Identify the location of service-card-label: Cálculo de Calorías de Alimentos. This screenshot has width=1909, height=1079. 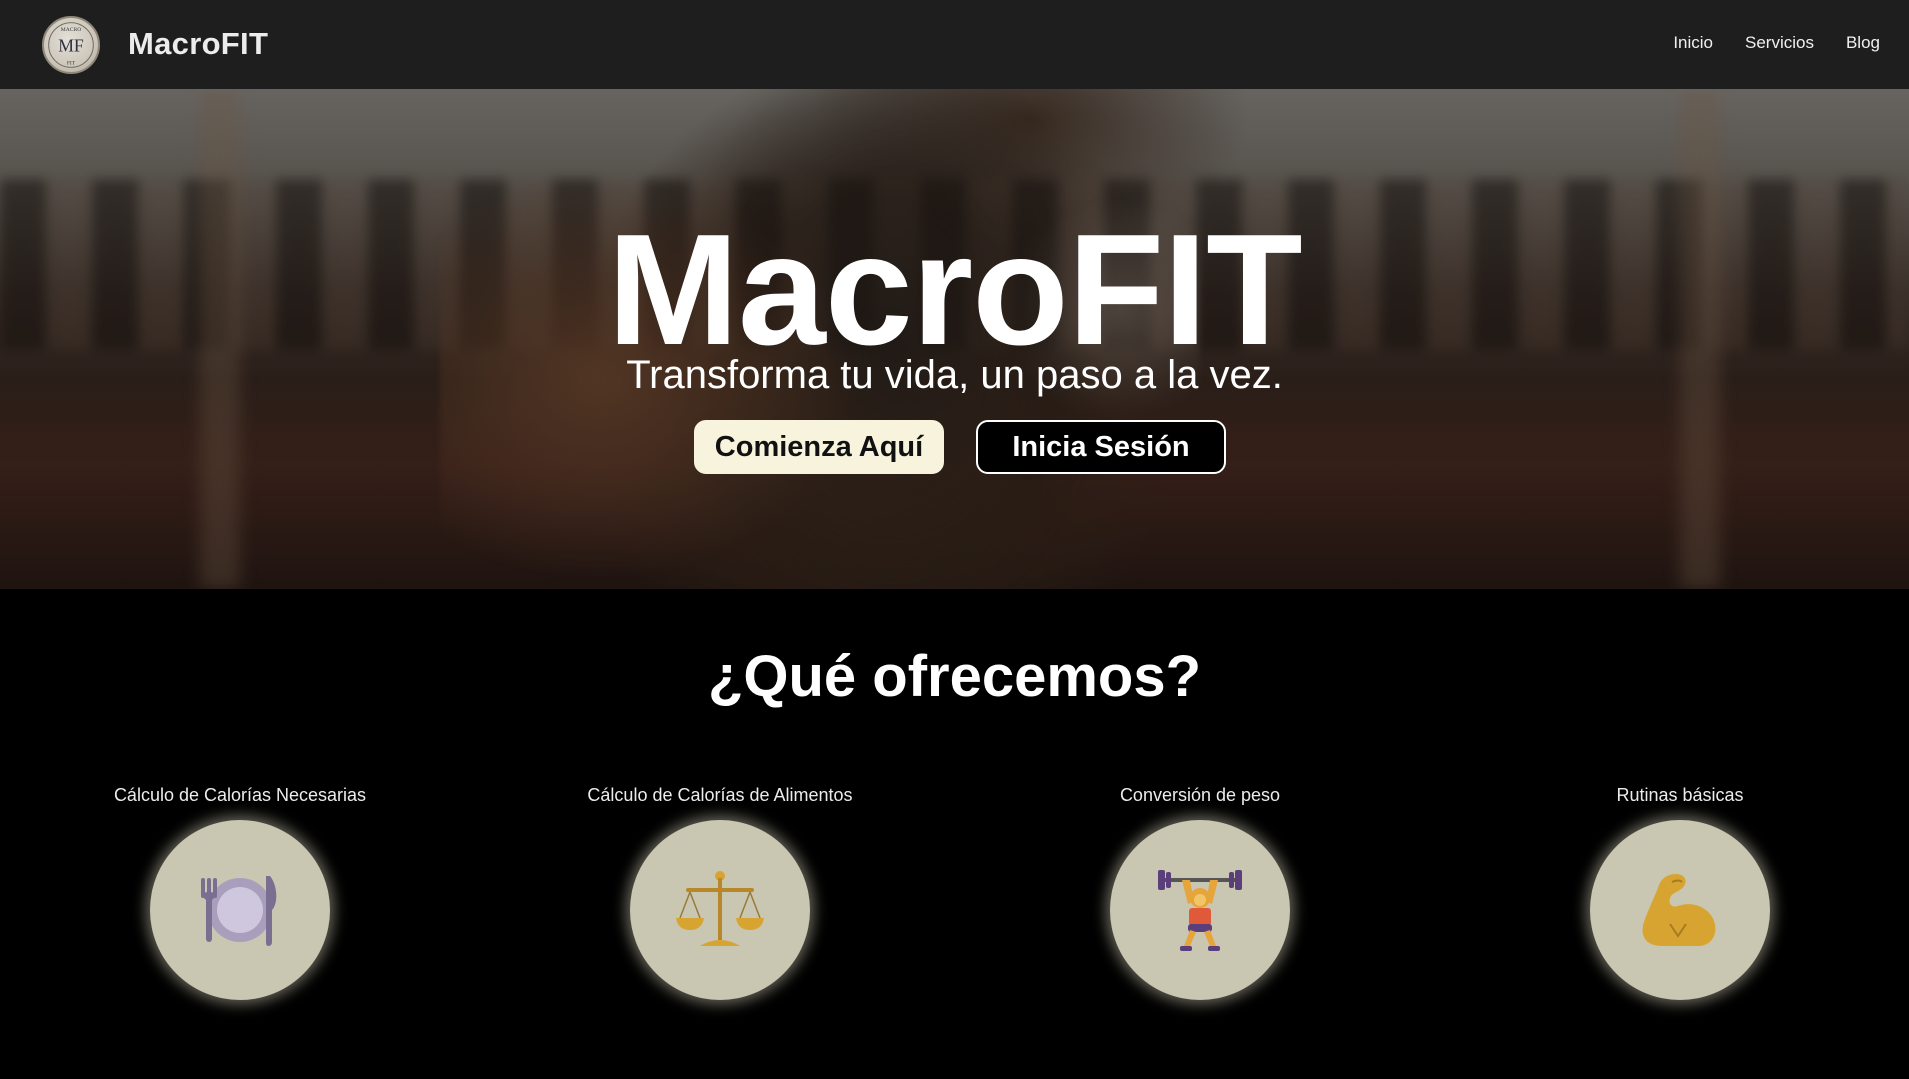
(720, 795).